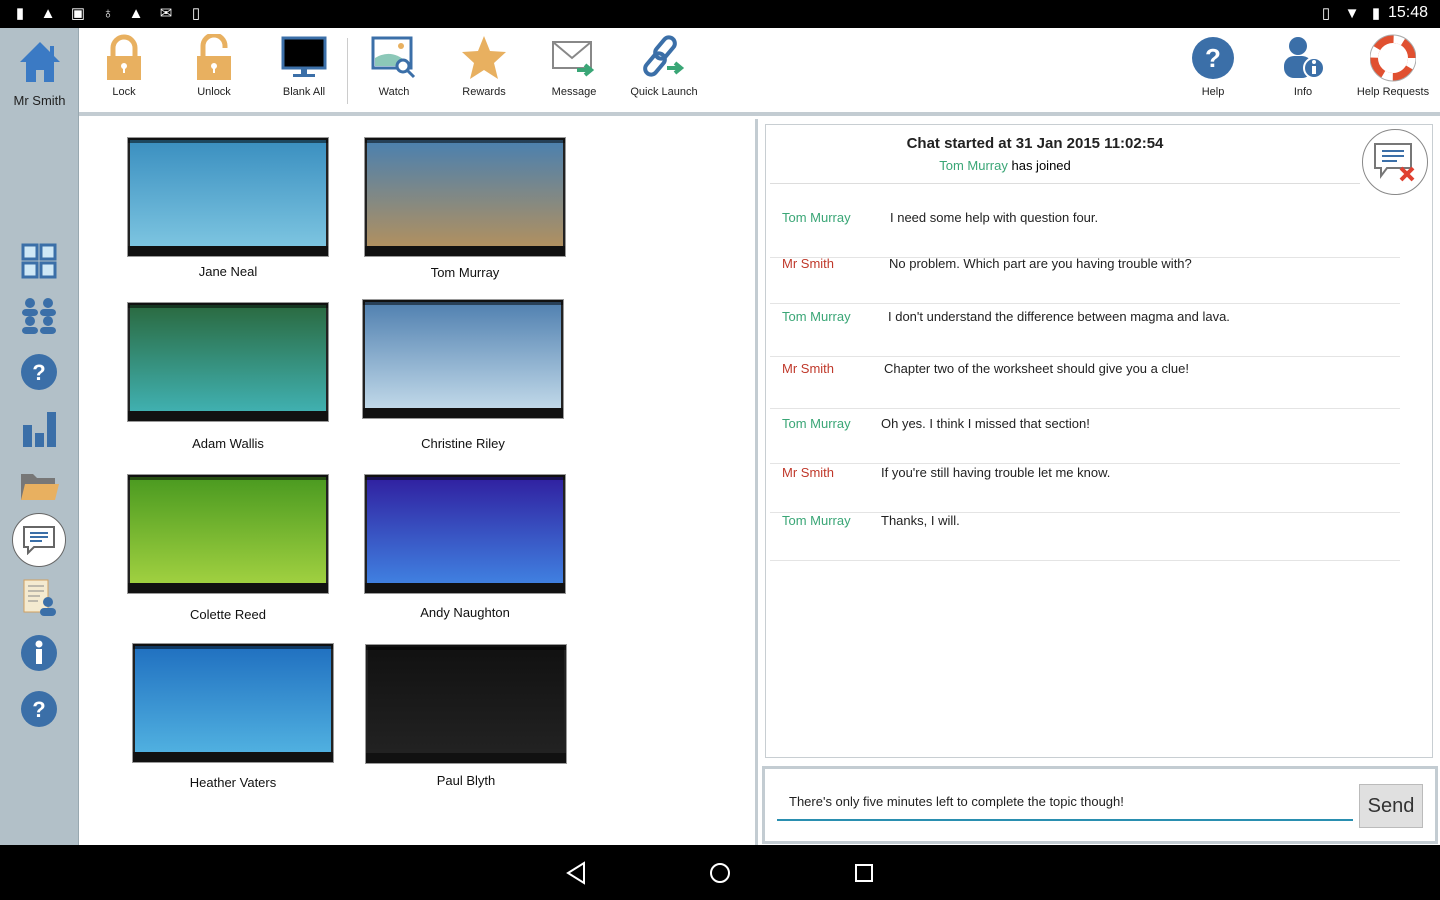 This screenshot has width=1440, height=900. What do you see at coordinates (228, 271) in the screenshot?
I see `student-name: Jane Neal` at bounding box center [228, 271].